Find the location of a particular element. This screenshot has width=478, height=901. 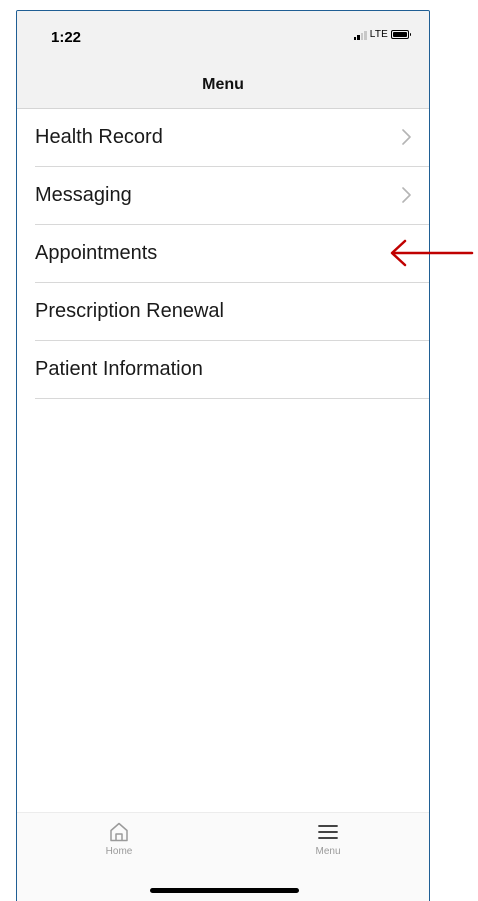

tab-menu: Menu is located at coordinates (328, 846).